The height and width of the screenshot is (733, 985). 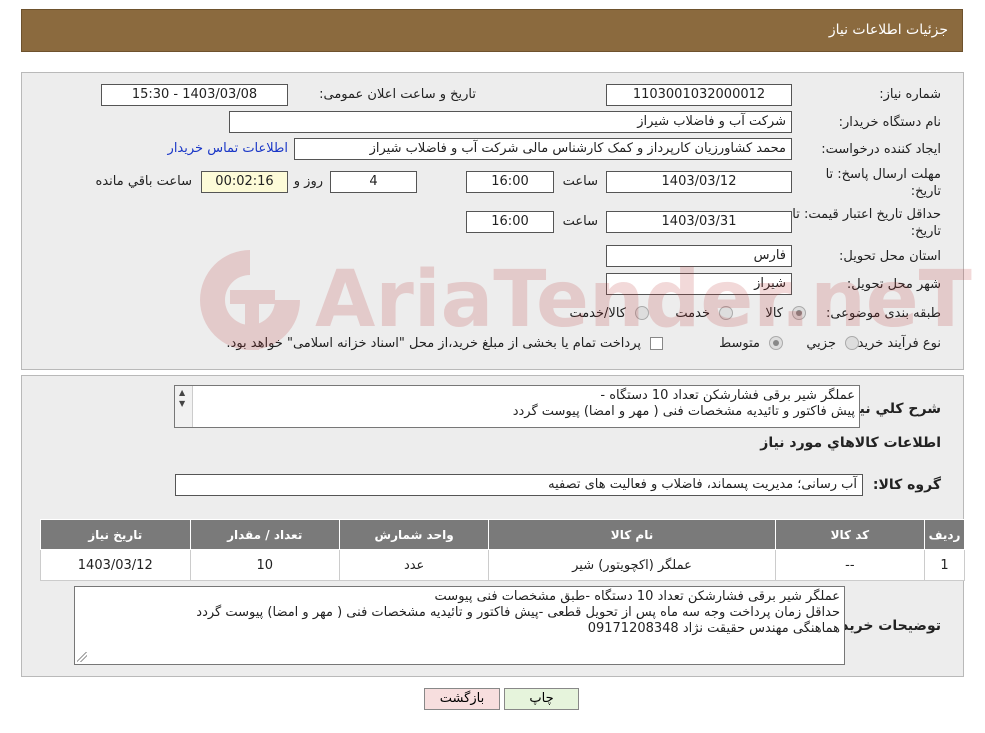 I want to click on cell-name: عملگر (اکچویتور) شیر, so click(x=632, y=565).